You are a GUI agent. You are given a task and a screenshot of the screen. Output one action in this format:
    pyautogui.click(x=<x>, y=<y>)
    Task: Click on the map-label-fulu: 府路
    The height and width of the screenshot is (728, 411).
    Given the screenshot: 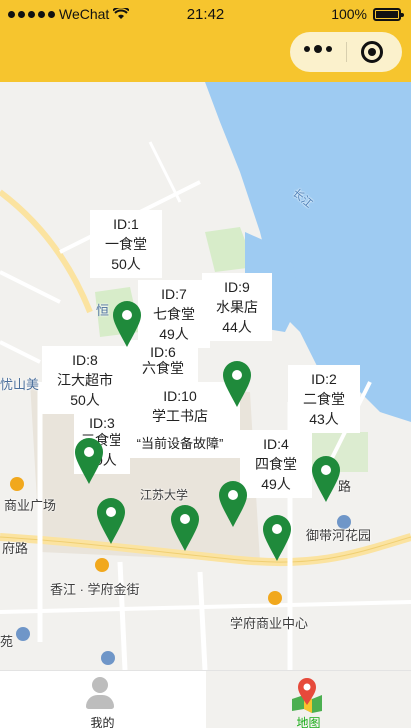 What is the action you would take?
    pyautogui.click(x=15, y=548)
    